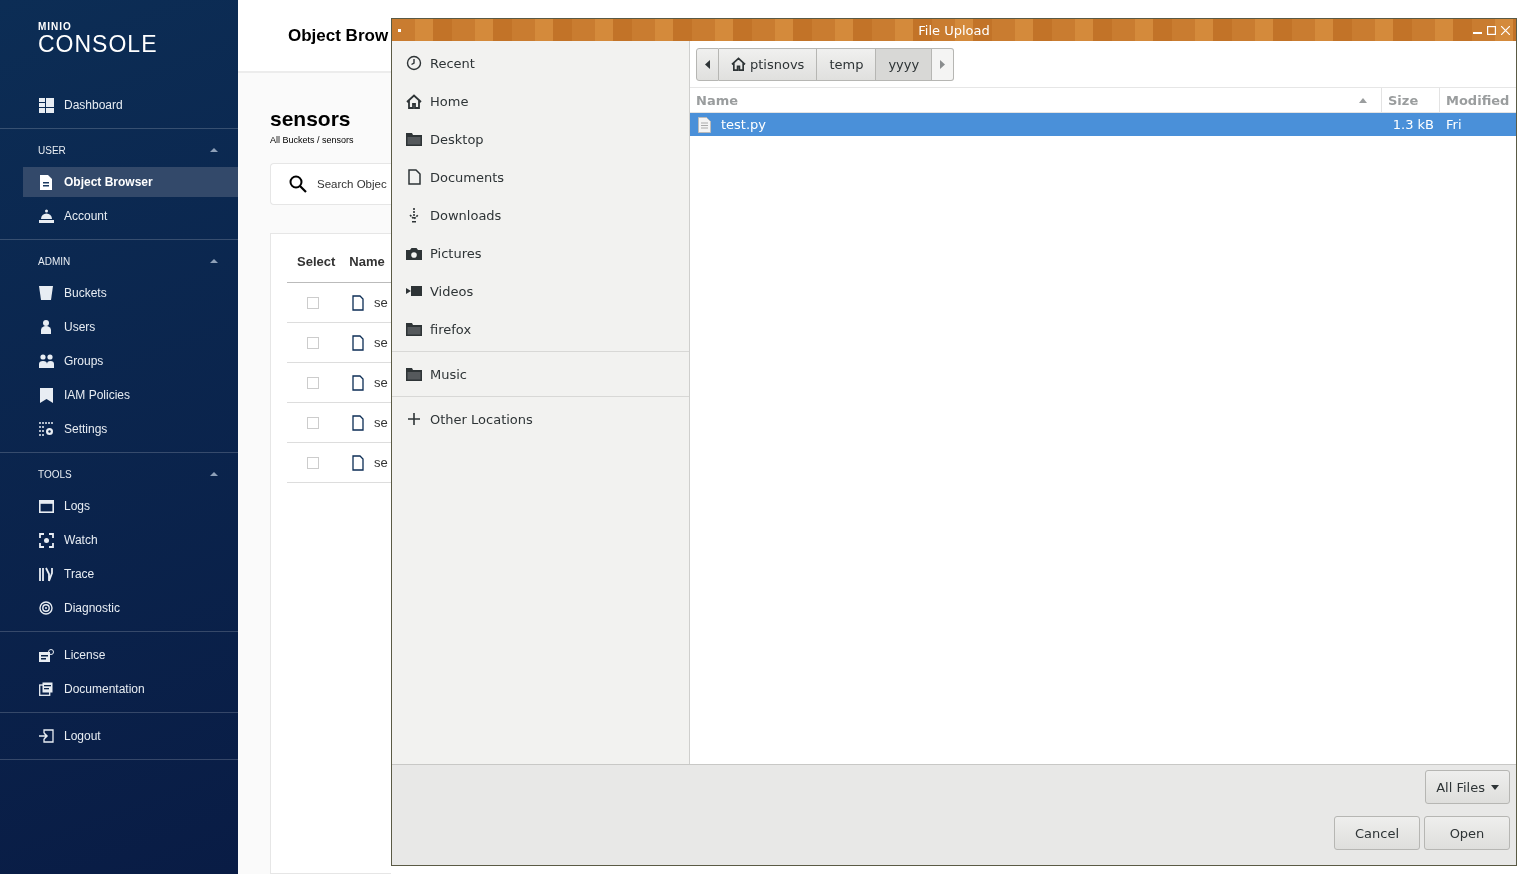  Describe the element at coordinates (46, 506) in the screenshot. I see `window-icon` at that location.